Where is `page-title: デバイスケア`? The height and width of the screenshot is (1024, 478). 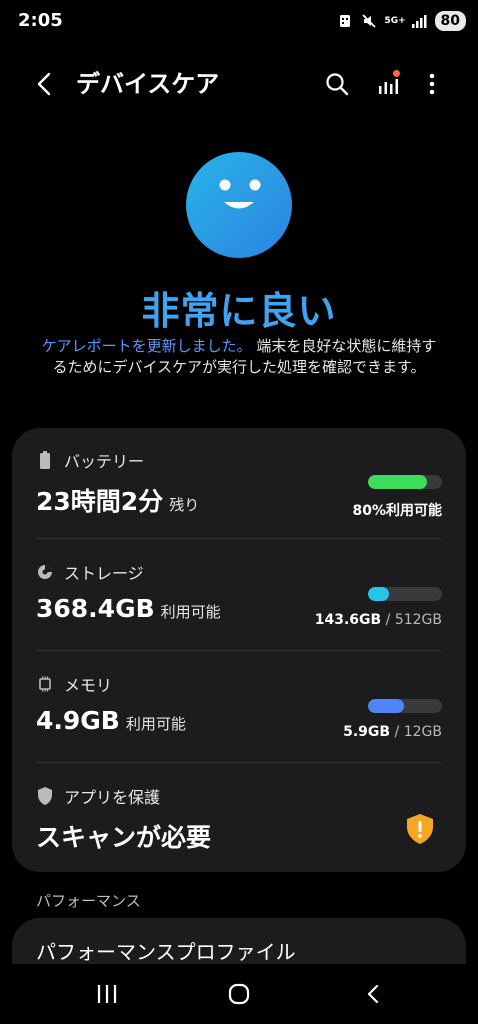
page-title: デバイスケア is located at coordinates (148, 84).